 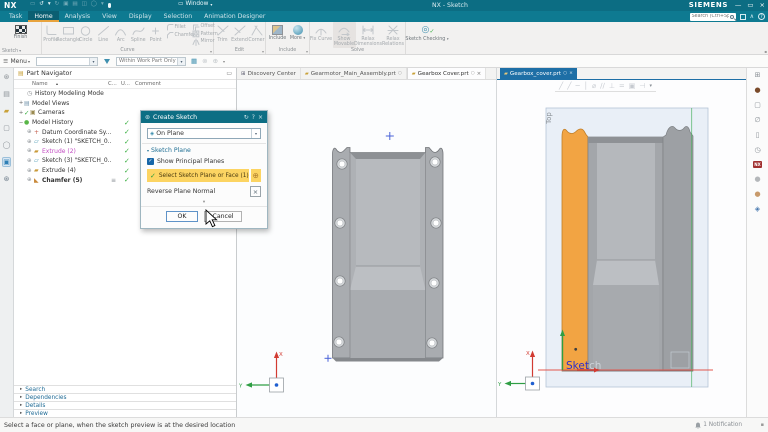 What do you see at coordinates (354, 73) in the screenshot?
I see `document-tab: ⊞ ▰ Gearmotor_Main_Assembly.prt ○ ×` at bounding box center [354, 73].